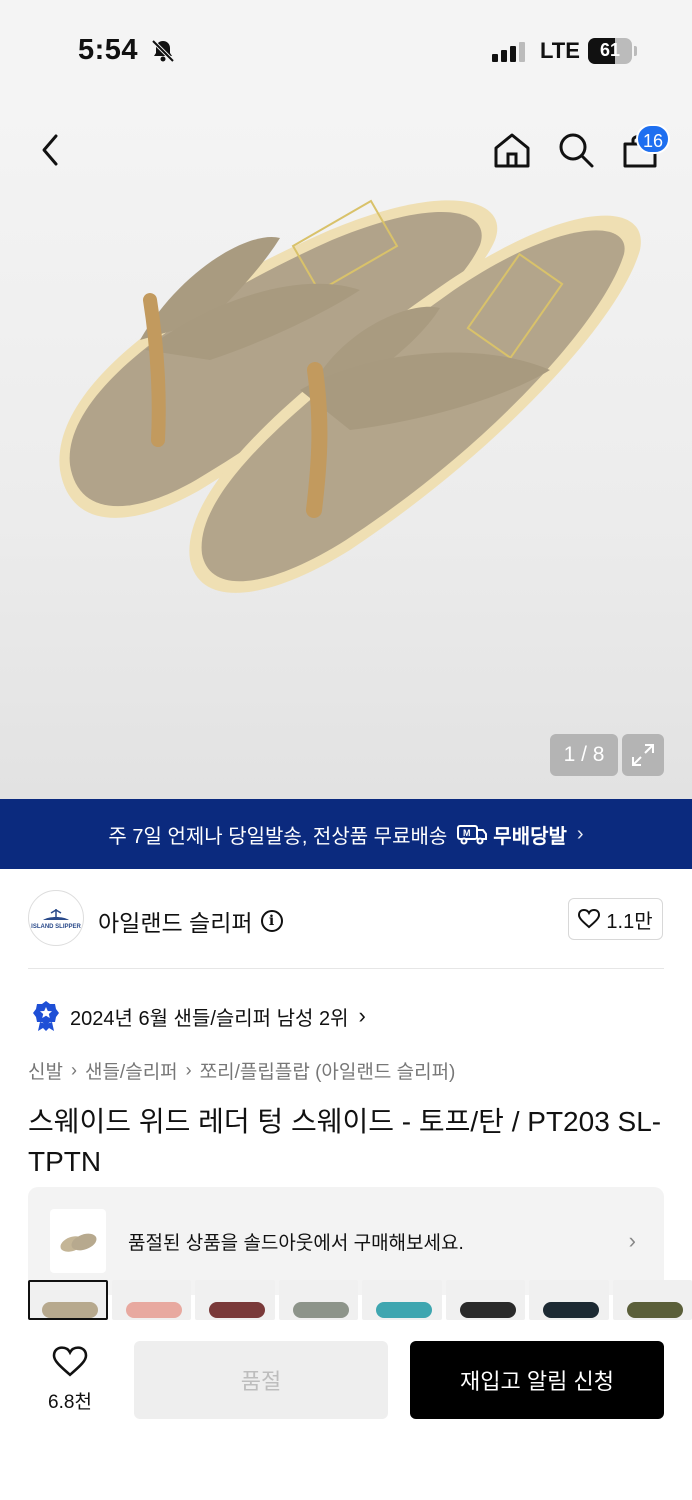 The height and width of the screenshot is (1500, 692). Describe the element at coordinates (653, 139) in the screenshot. I see `cart-count-badge: 16` at that location.